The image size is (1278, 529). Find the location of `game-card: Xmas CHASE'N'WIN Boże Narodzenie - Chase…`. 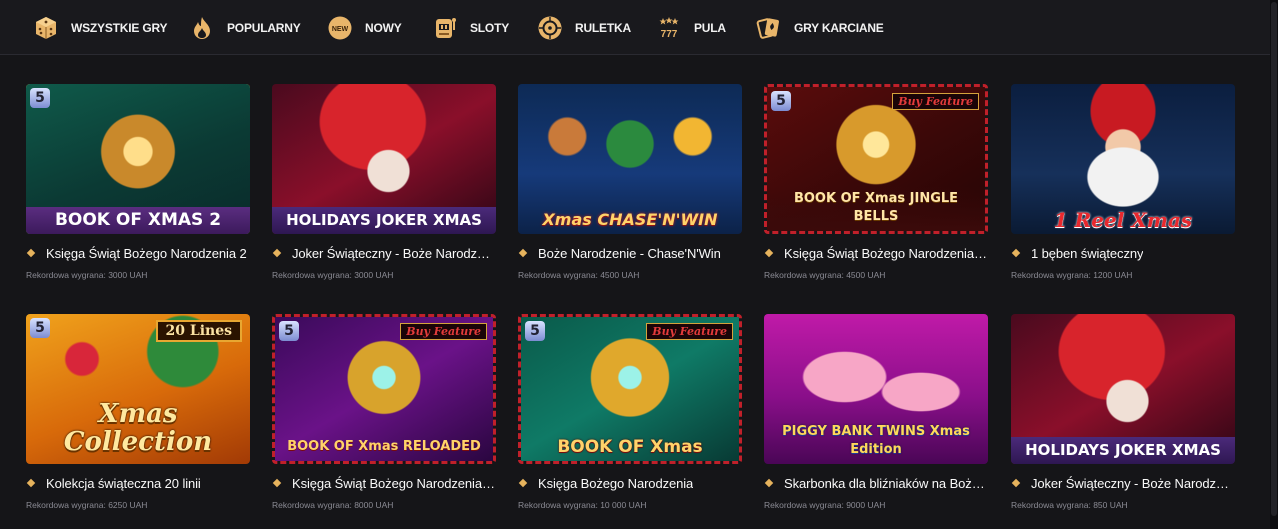

game-card: Xmas CHASE'N'WIN Boże Narodzenie - Chase… is located at coordinates (630, 182).